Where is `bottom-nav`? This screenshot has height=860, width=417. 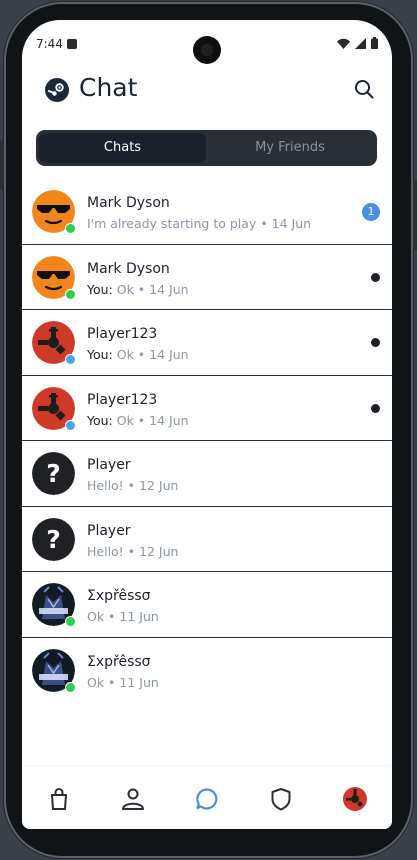
bottom-nav is located at coordinates (207, 797).